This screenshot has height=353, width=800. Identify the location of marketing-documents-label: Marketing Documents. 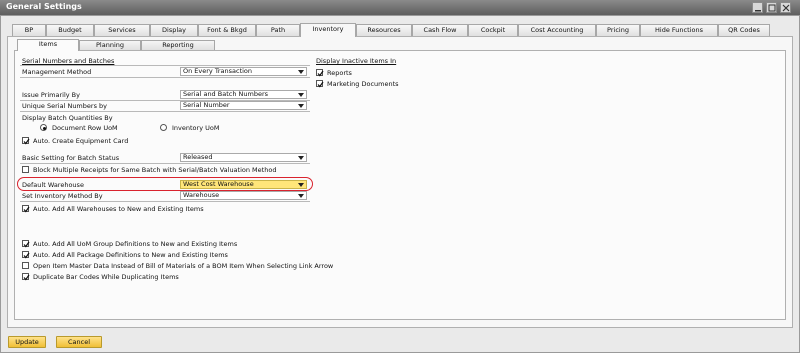
(363, 84).